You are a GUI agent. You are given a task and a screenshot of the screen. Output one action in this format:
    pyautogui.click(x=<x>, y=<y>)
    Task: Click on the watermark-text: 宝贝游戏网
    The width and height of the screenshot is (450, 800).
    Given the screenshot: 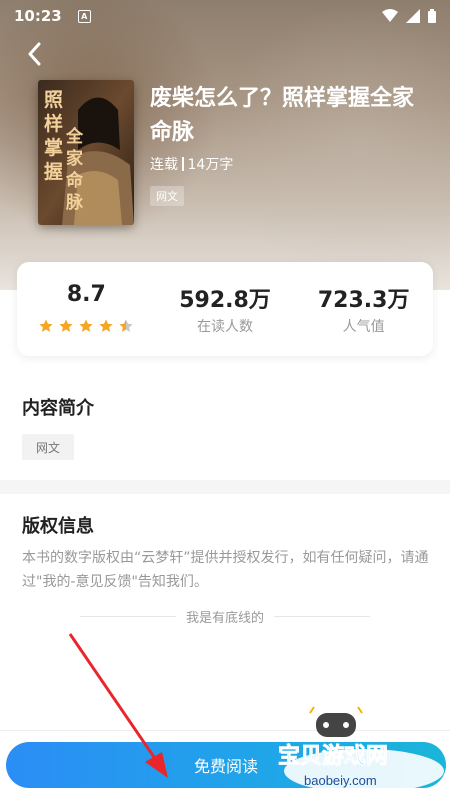 What is the action you would take?
    pyautogui.click(x=333, y=756)
    